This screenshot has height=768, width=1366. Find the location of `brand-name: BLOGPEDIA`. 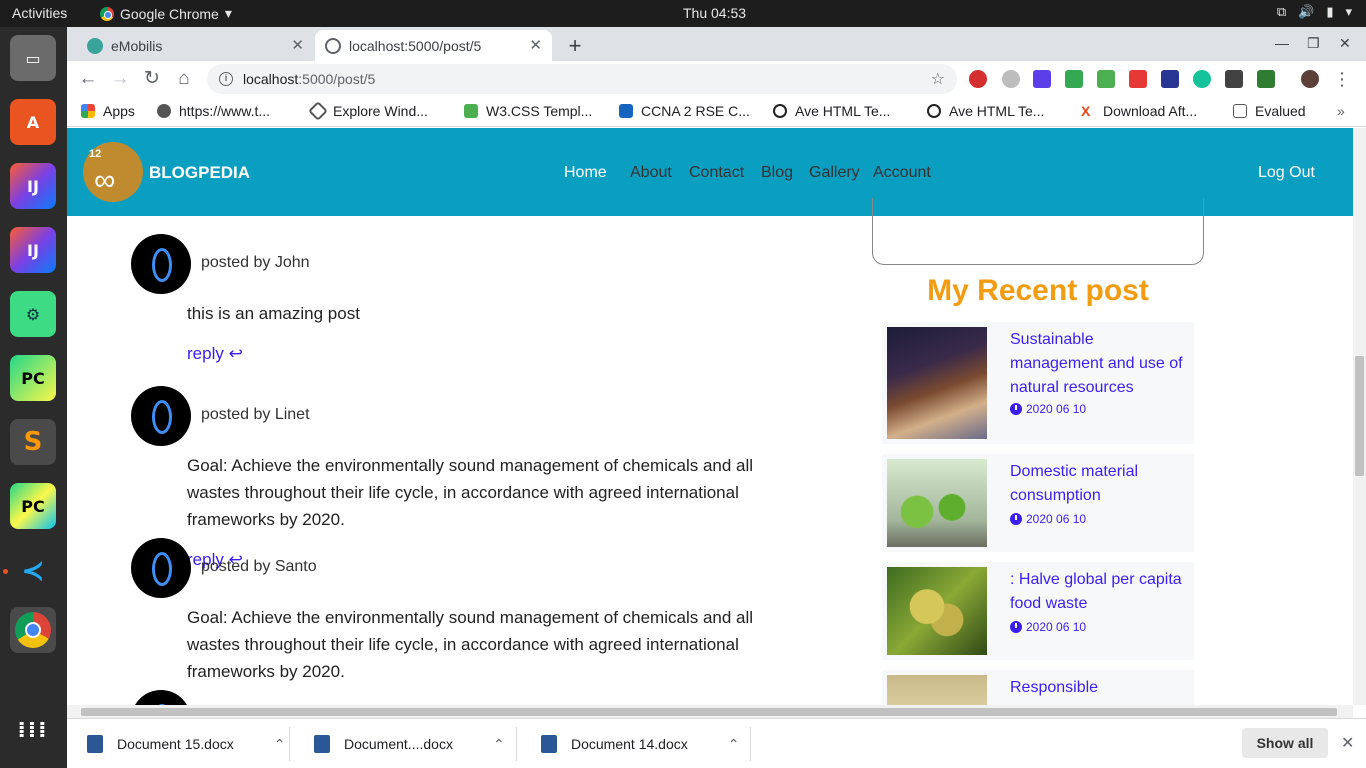

brand-name: BLOGPEDIA is located at coordinates (199, 173).